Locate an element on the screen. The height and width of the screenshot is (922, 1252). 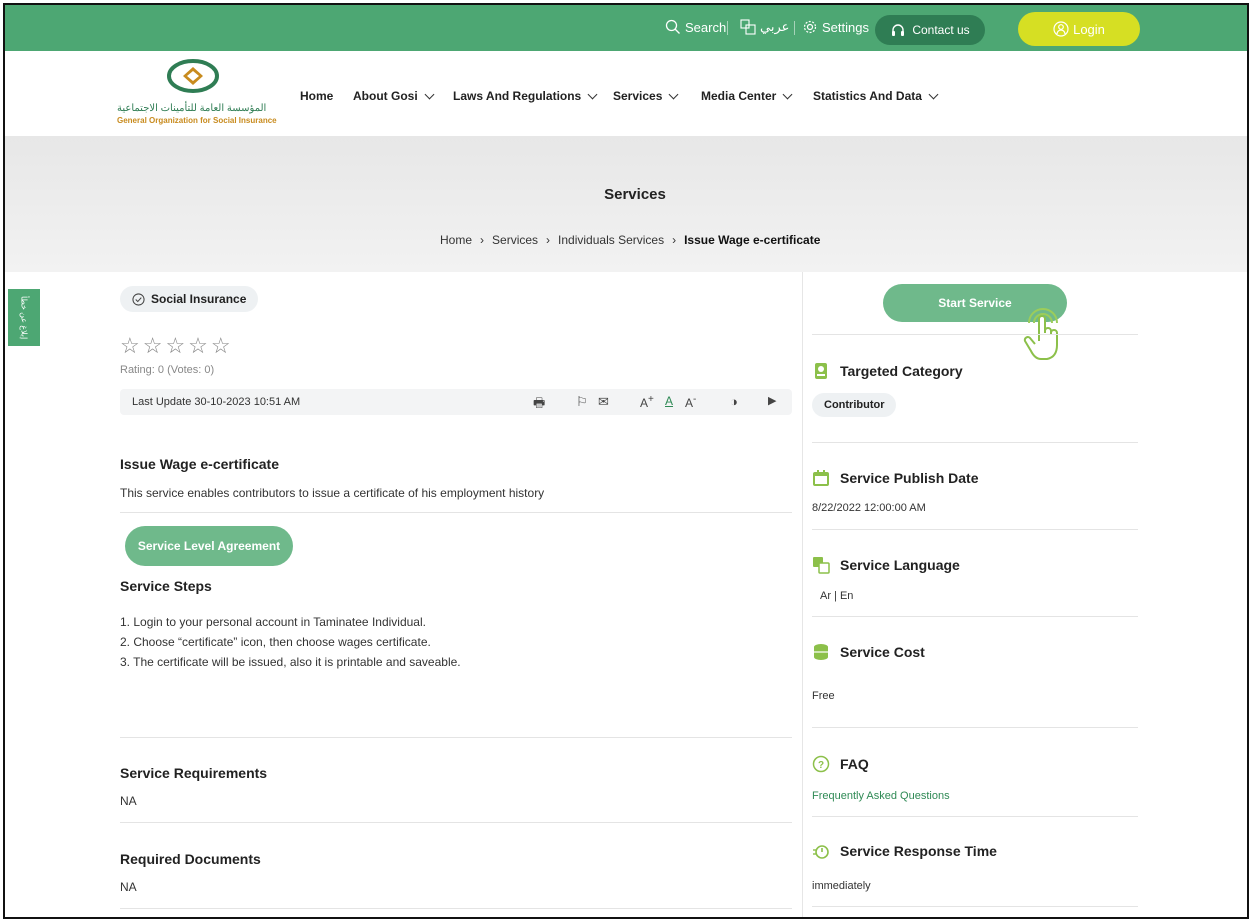
nav-label: Services is located at coordinates (638, 96).